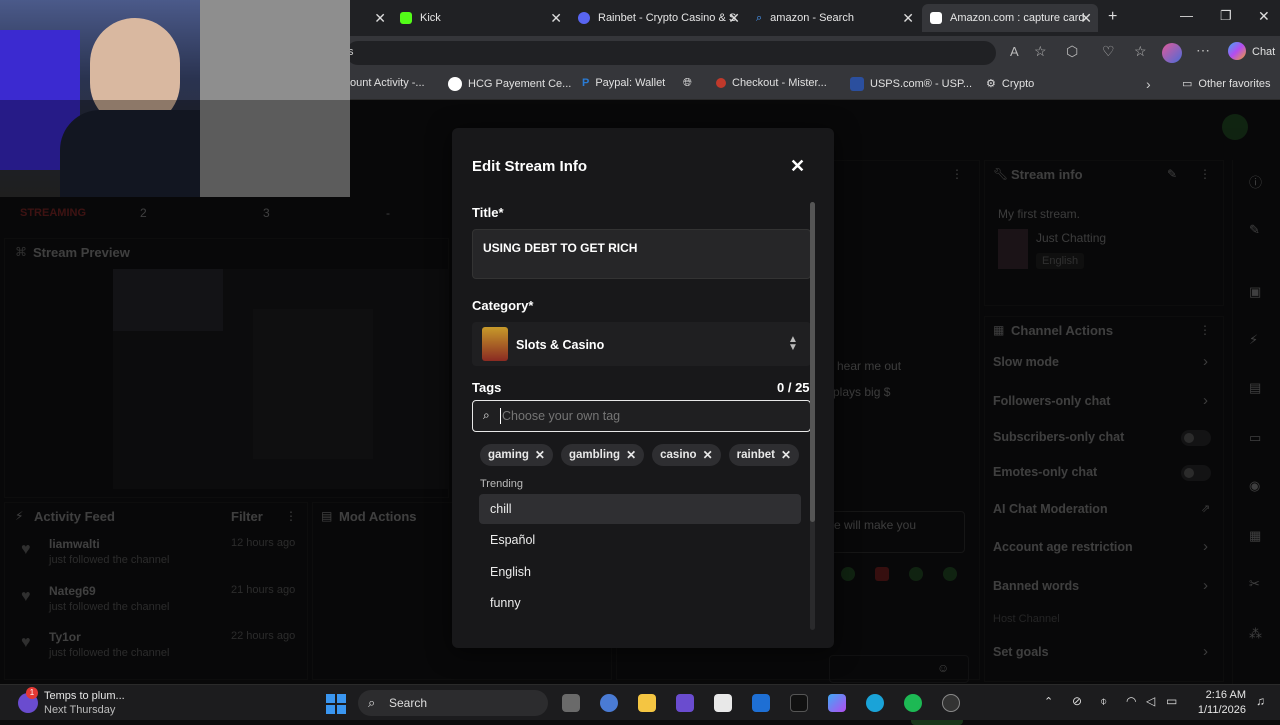 This screenshot has width=1280, height=725. I want to click on store-icon, so click(723, 703).